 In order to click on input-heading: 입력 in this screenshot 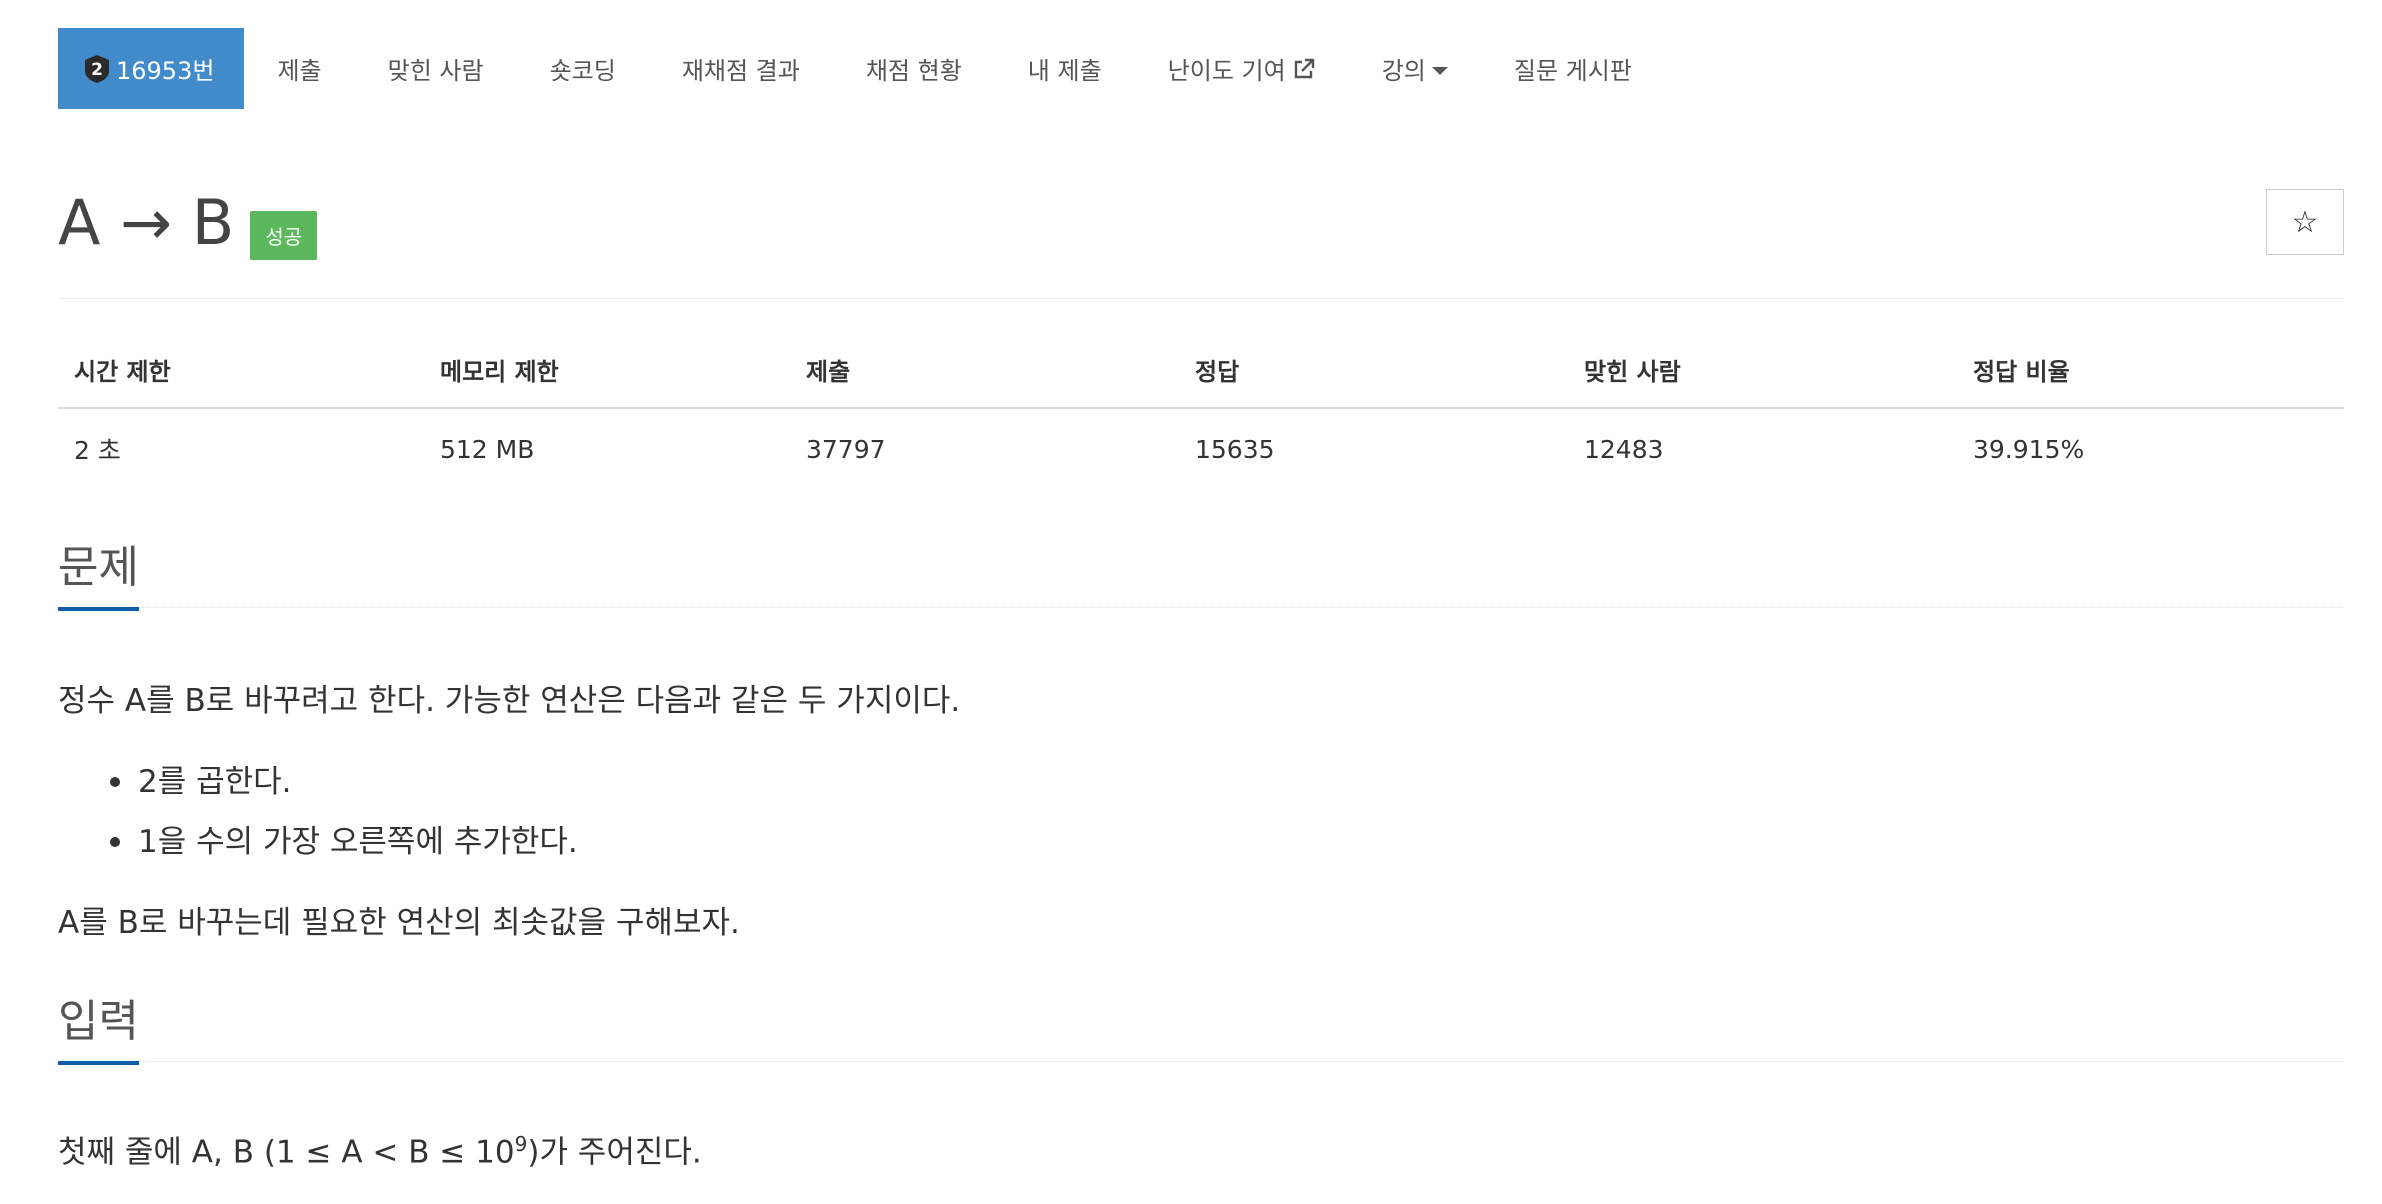, I will do `click(98, 1030)`.